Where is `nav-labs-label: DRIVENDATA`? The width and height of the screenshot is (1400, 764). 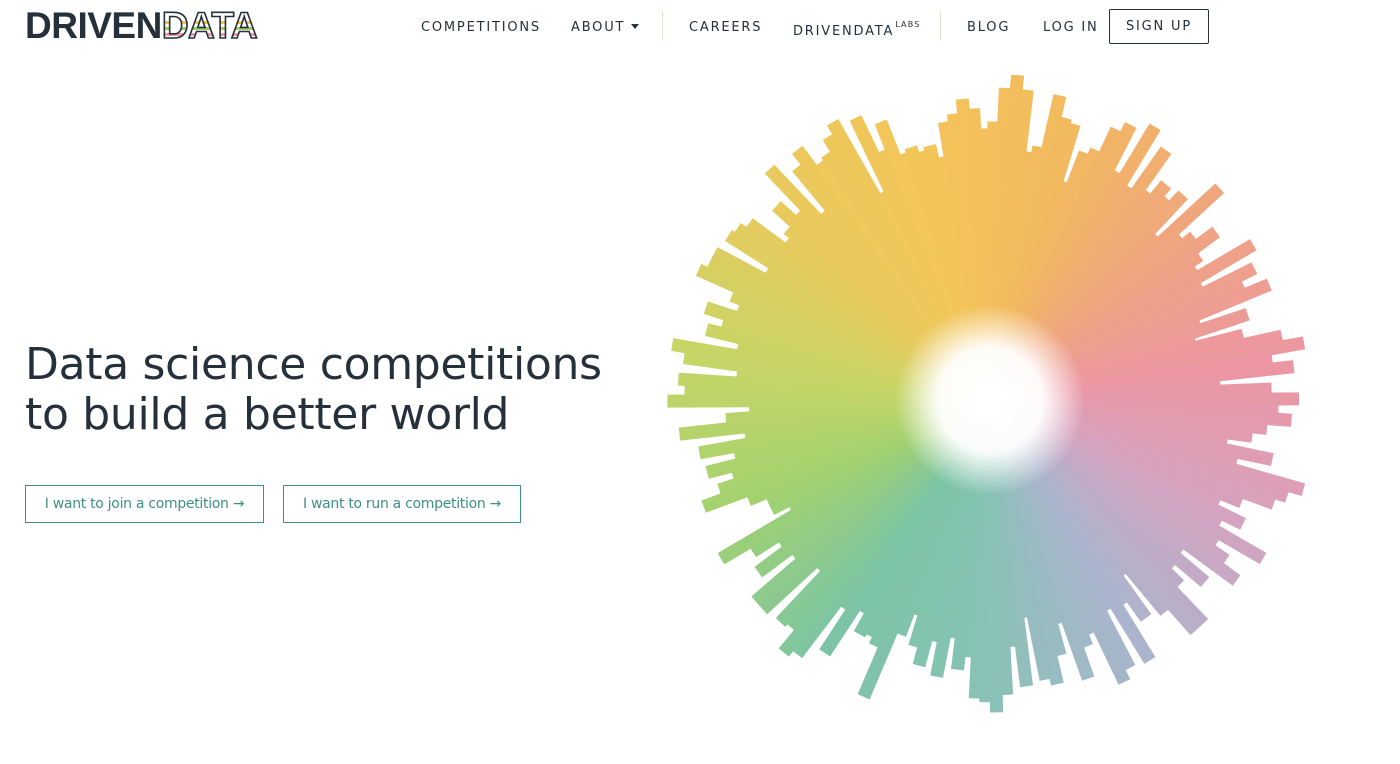
nav-labs-label: DRIVENDATA is located at coordinates (844, 31).